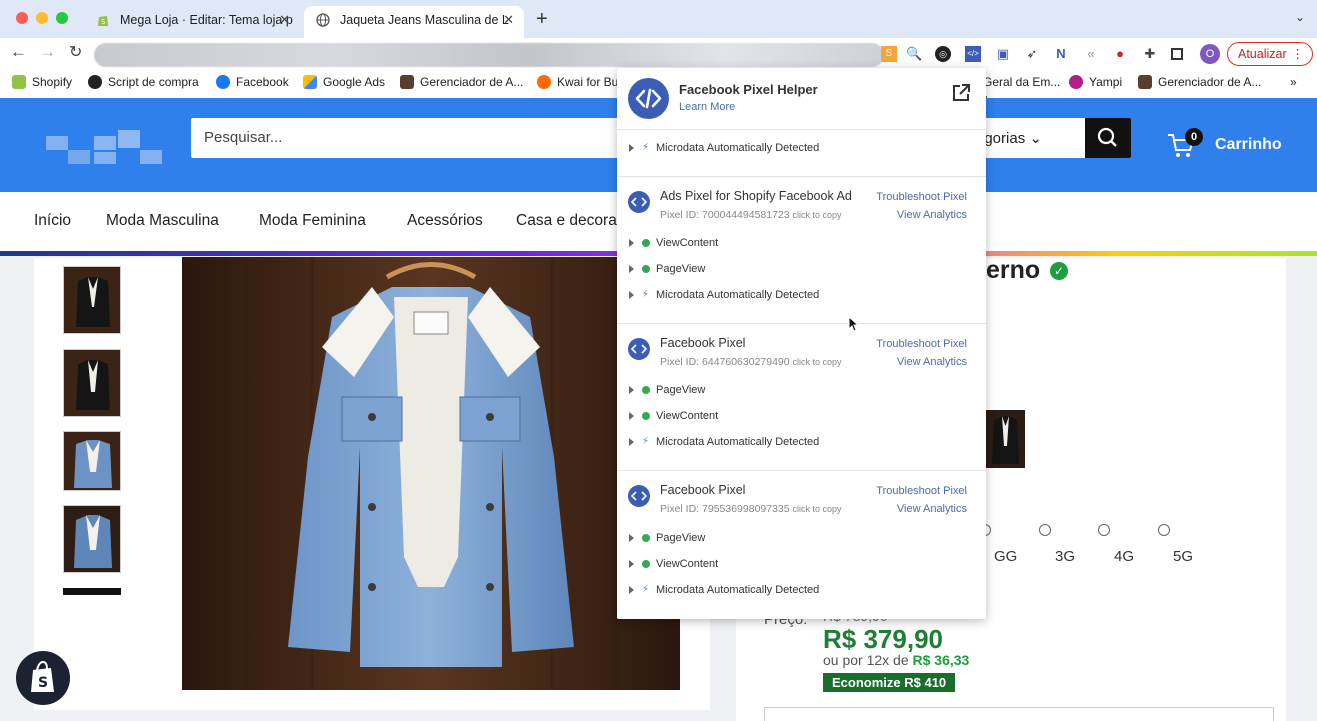 Image resolution: width=1317 pixels, height=721 pixels. What do you see at coordinates (489, 55) in the screenshot?
I see `address-bar` at bounding box center [489, 55].